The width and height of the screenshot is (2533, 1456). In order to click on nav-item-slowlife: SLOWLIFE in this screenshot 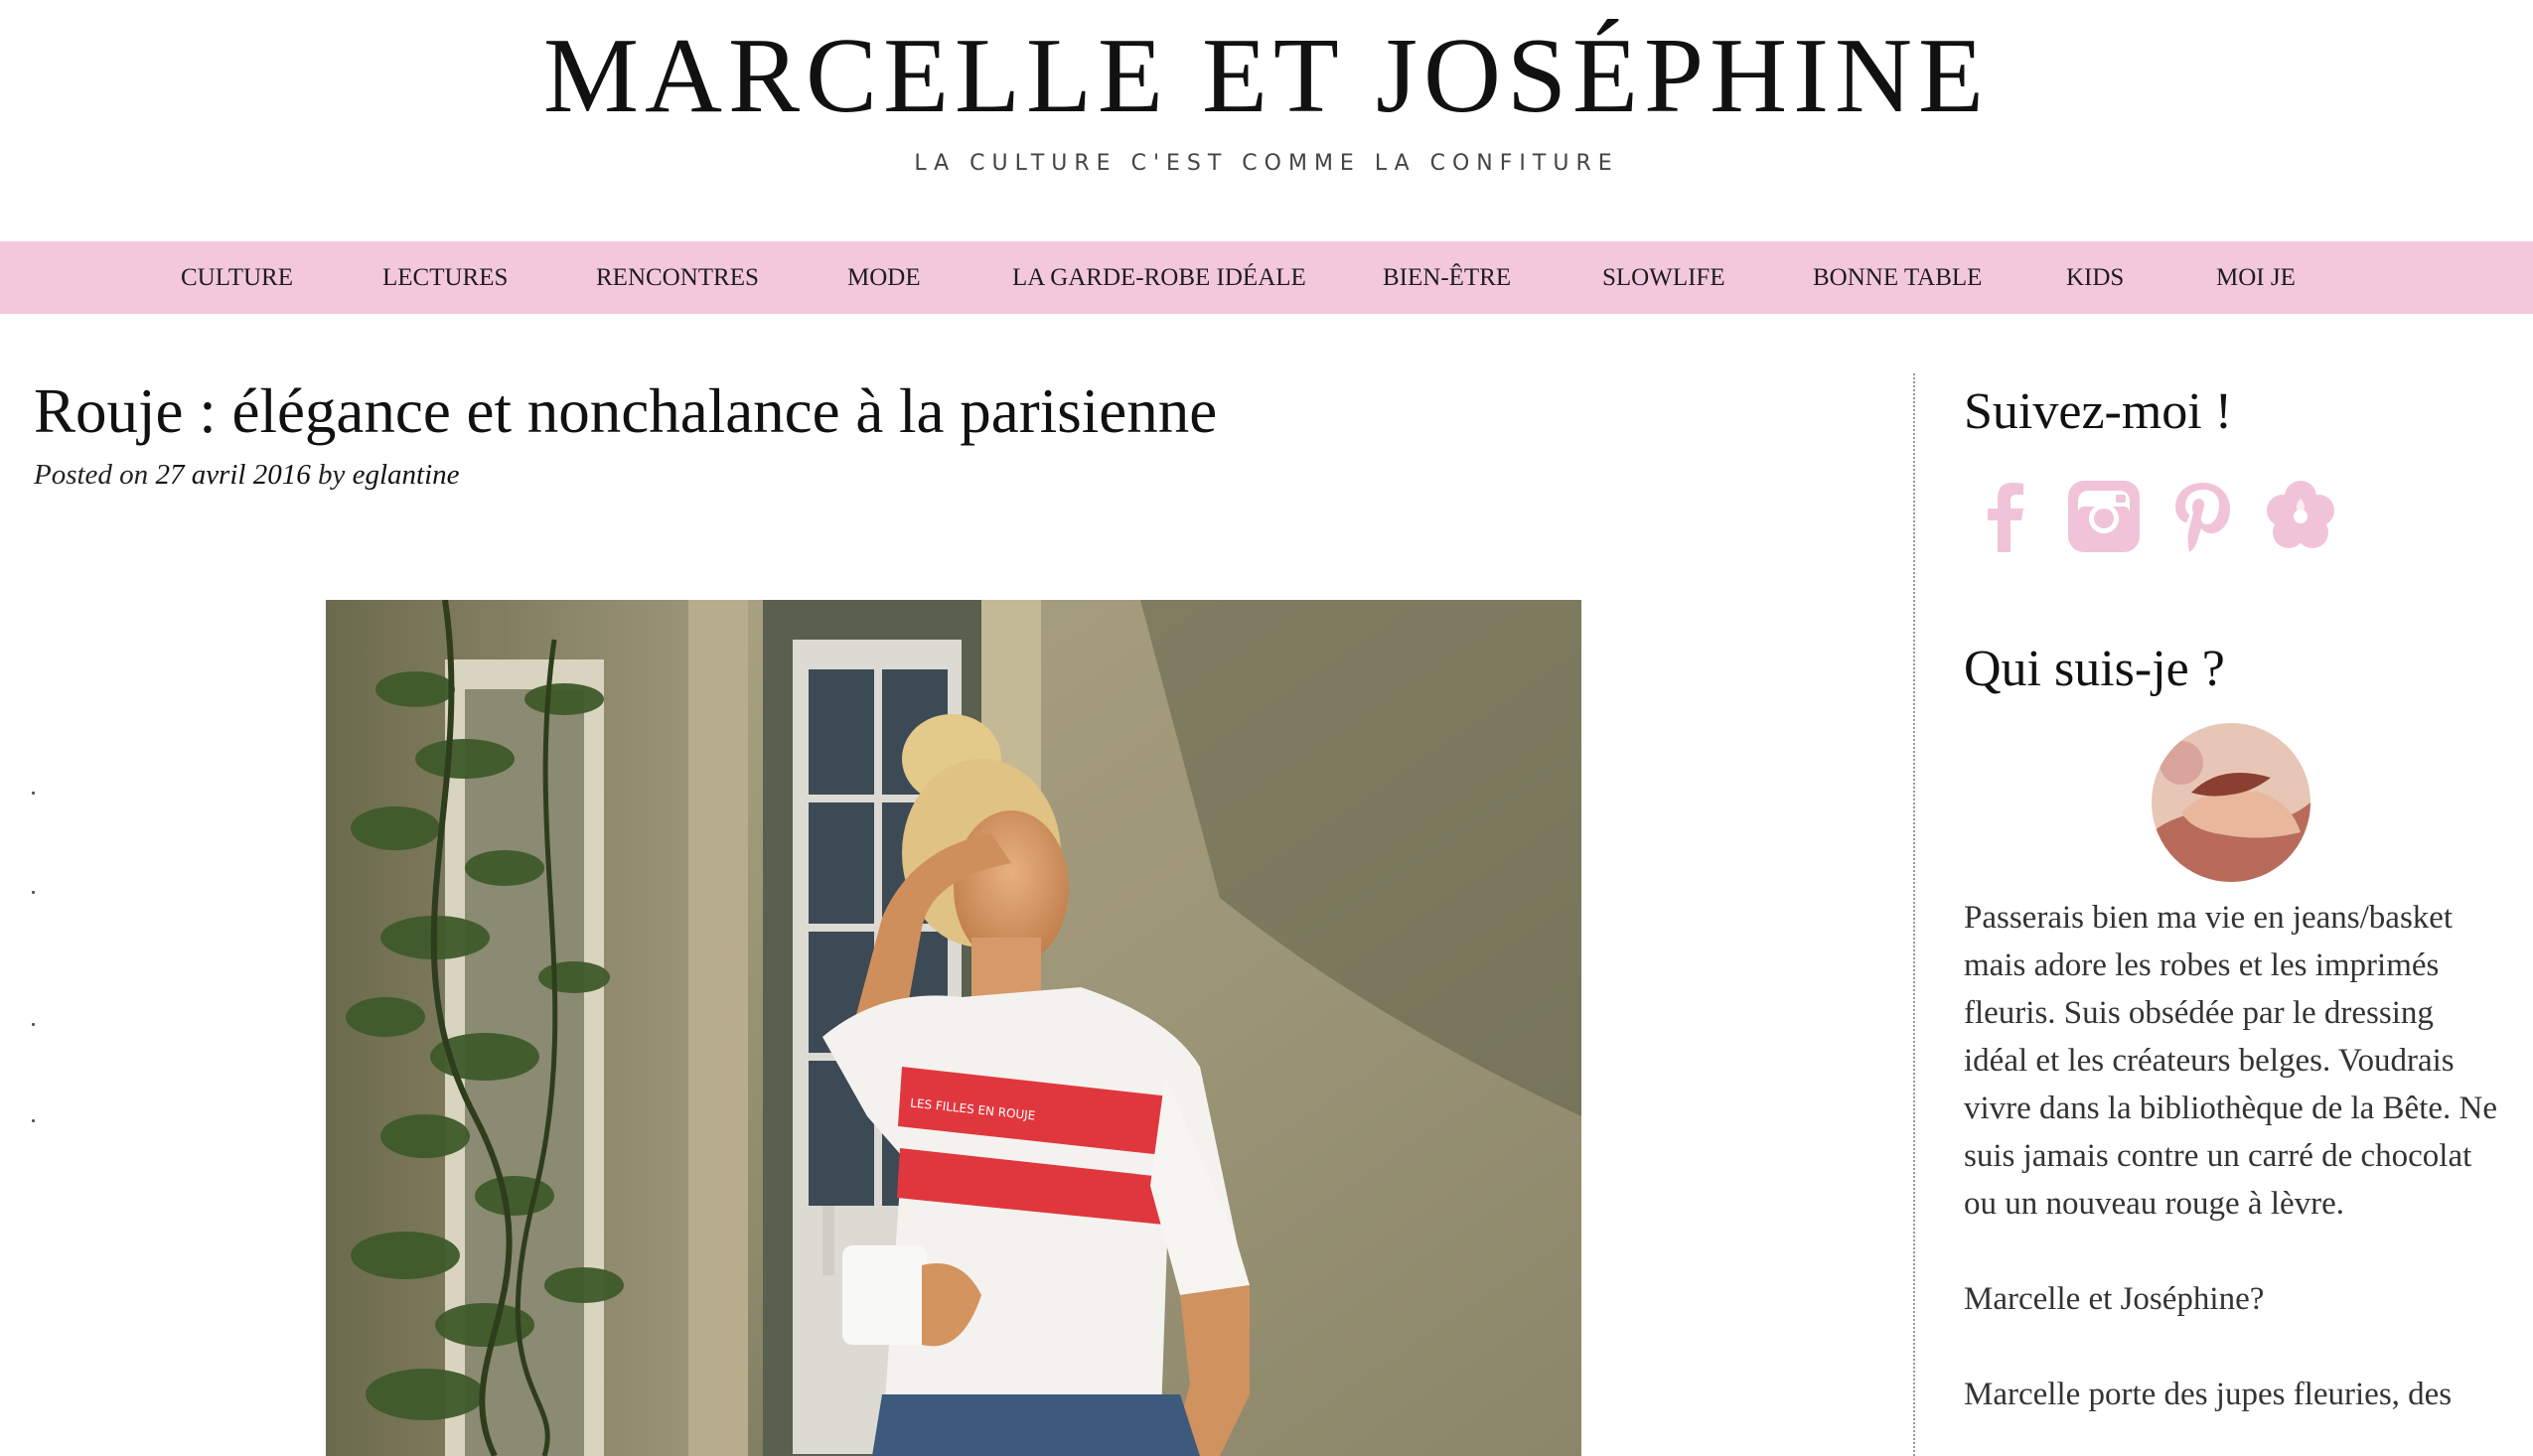, I will do `click(1663, 277)`.